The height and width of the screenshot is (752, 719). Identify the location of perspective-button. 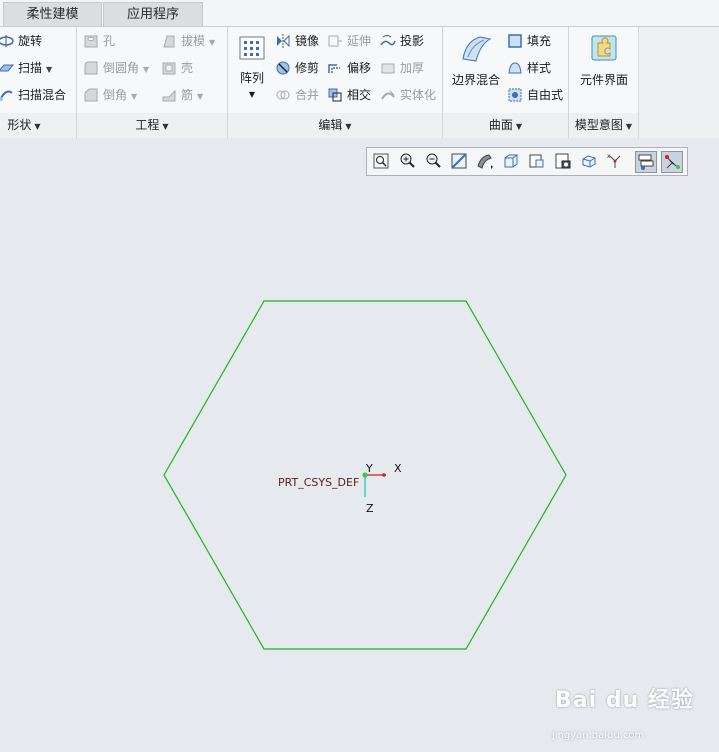
(564, 162).